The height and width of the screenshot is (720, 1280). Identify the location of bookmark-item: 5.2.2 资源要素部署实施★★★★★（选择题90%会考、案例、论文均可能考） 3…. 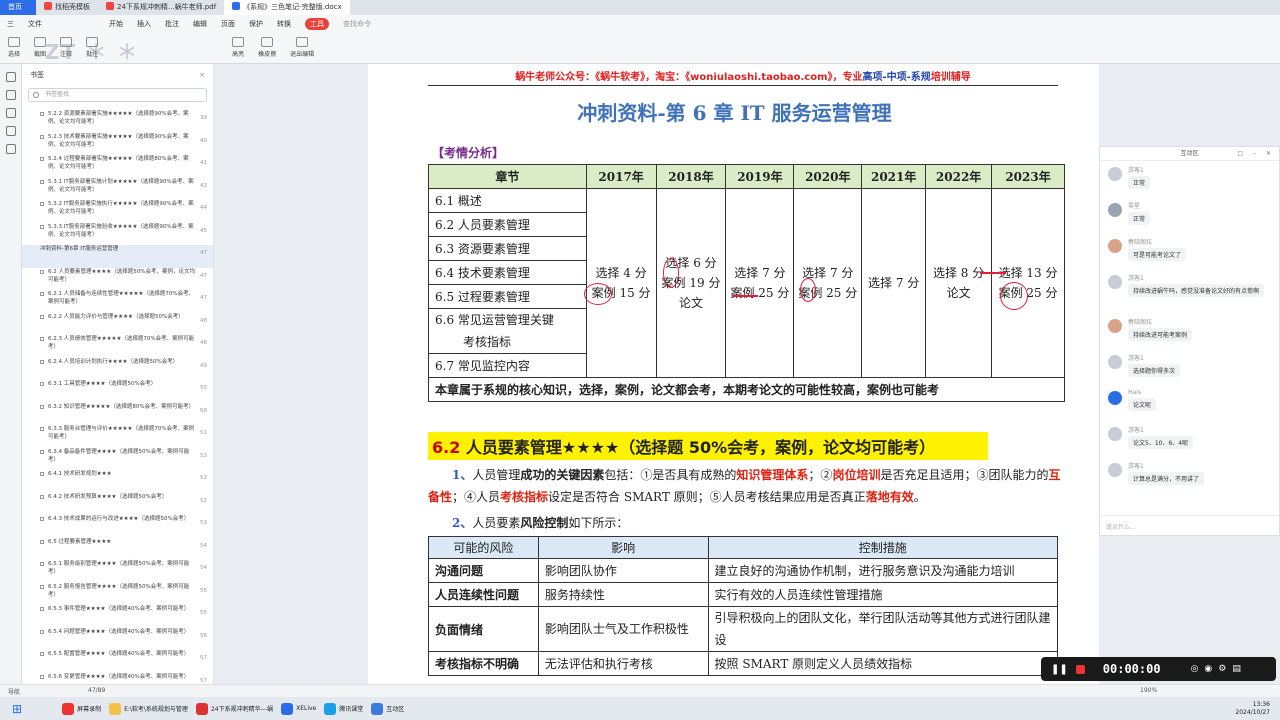
(117, 121).